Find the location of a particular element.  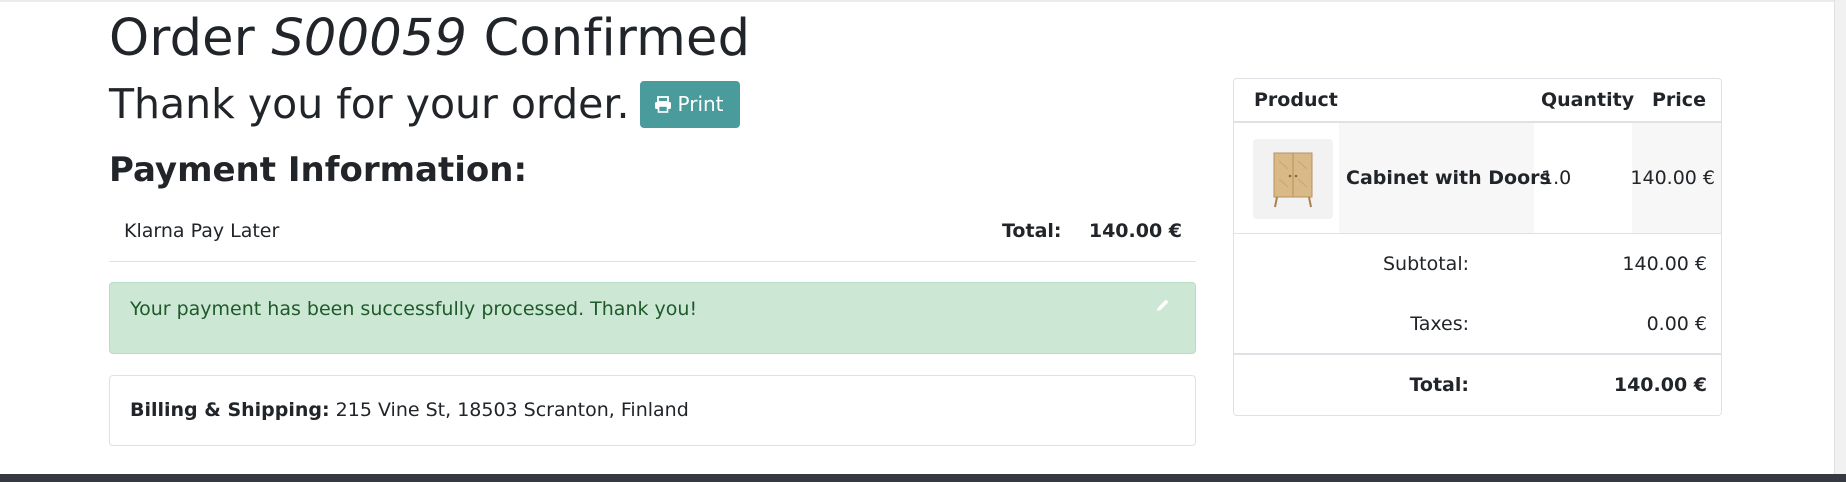

subtotal-label: Subtotal: is located at coordinates (1425, 264).